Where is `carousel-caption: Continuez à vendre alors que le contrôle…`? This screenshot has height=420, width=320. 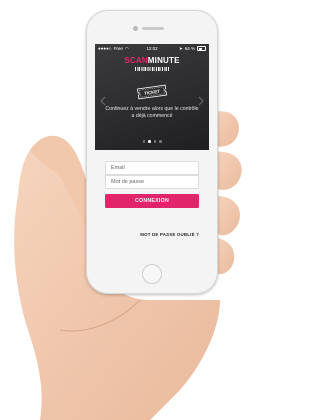 carousel-caption: Continuez à vendre alors que le contrôle… is located at coordinates (152, 112).